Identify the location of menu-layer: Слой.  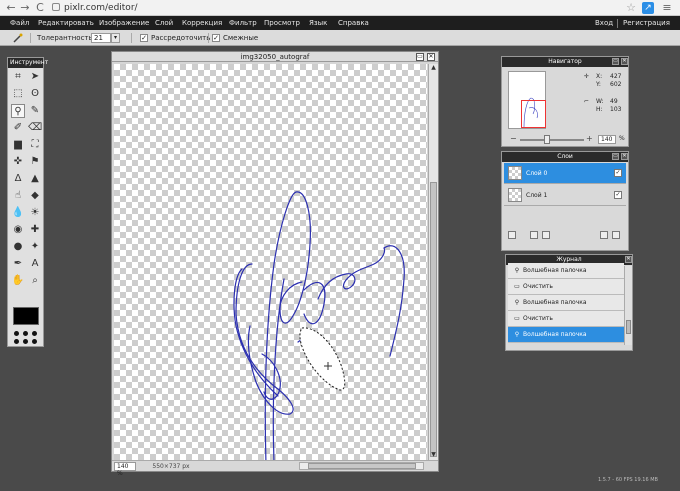
(164, 23).